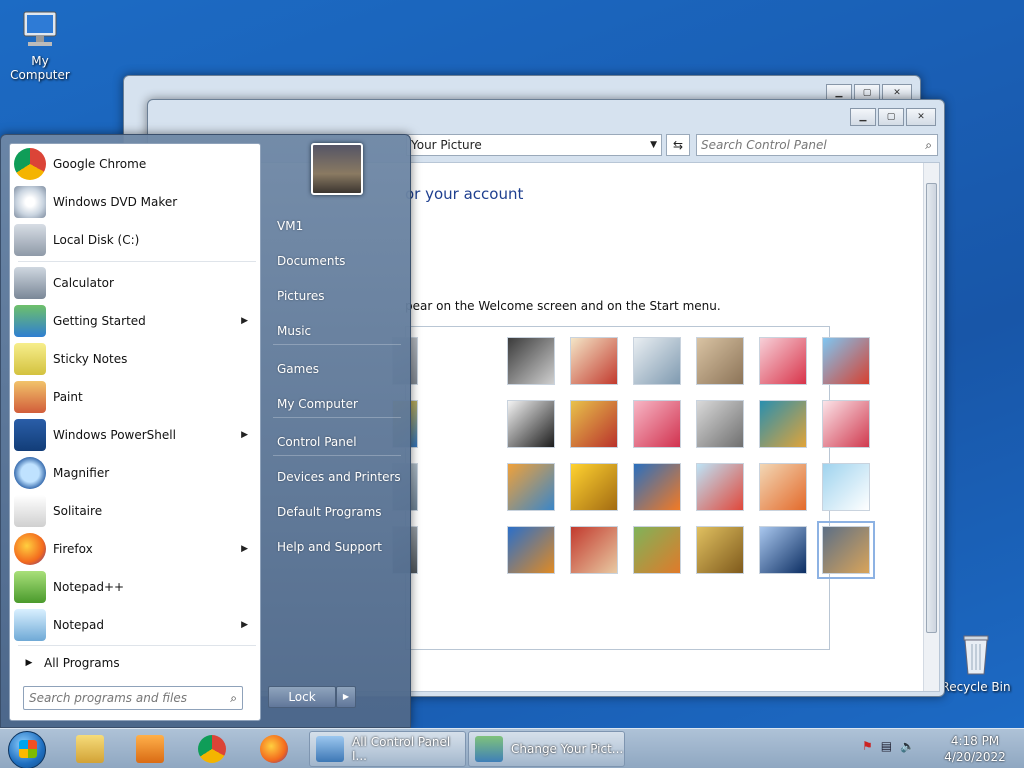 This screenshot has height=768, width=1024. What do you see at coordinates (30, 511) in the screenshot?
I see `solitaire-icon` at bounding box center [30, 511].